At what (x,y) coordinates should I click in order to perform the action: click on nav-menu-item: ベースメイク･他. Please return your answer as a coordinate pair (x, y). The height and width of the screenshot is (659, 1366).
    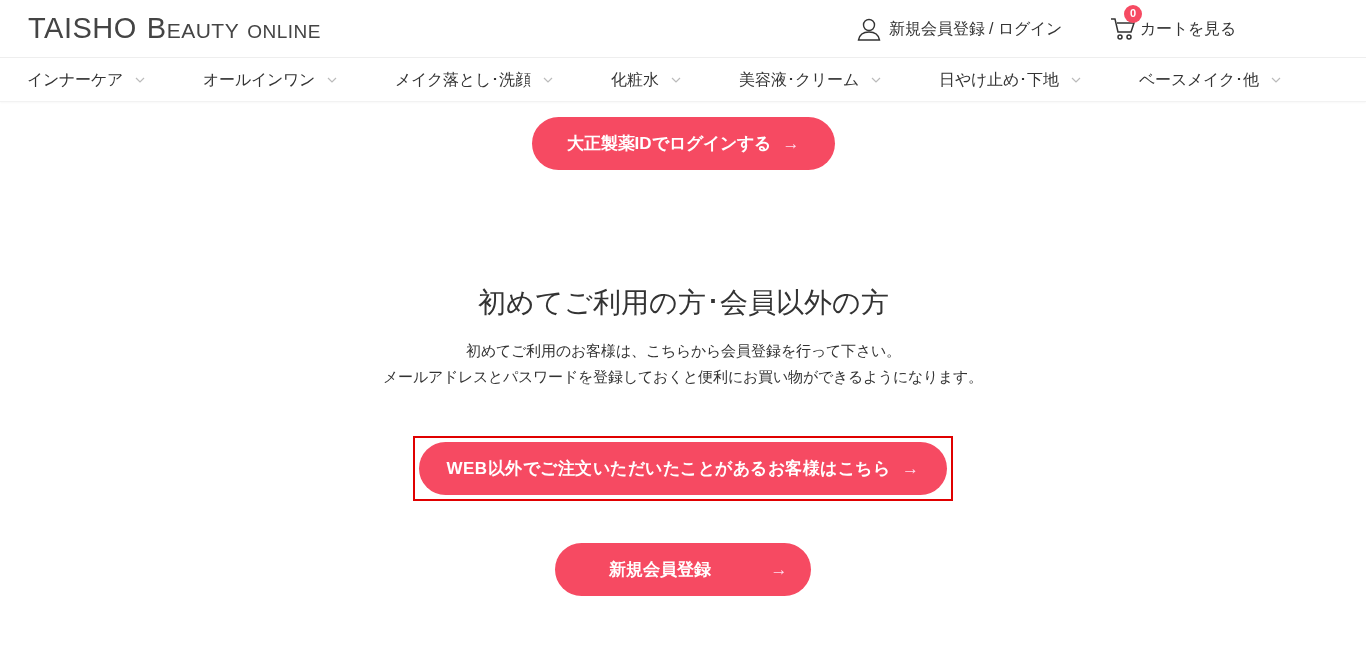
    Looking at the image, I should click on (1199, 79).